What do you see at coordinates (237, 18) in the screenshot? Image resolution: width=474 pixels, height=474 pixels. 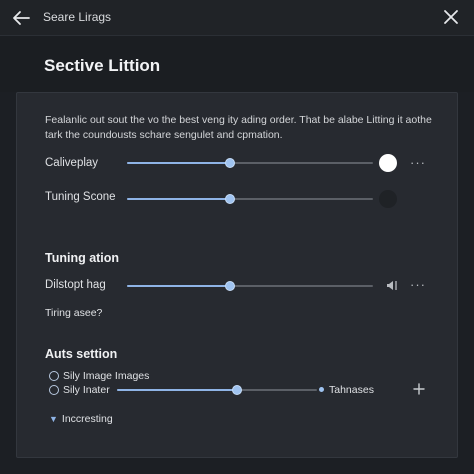 I see `top-bar: Seare Lirags` at bounding box center [237, 18].